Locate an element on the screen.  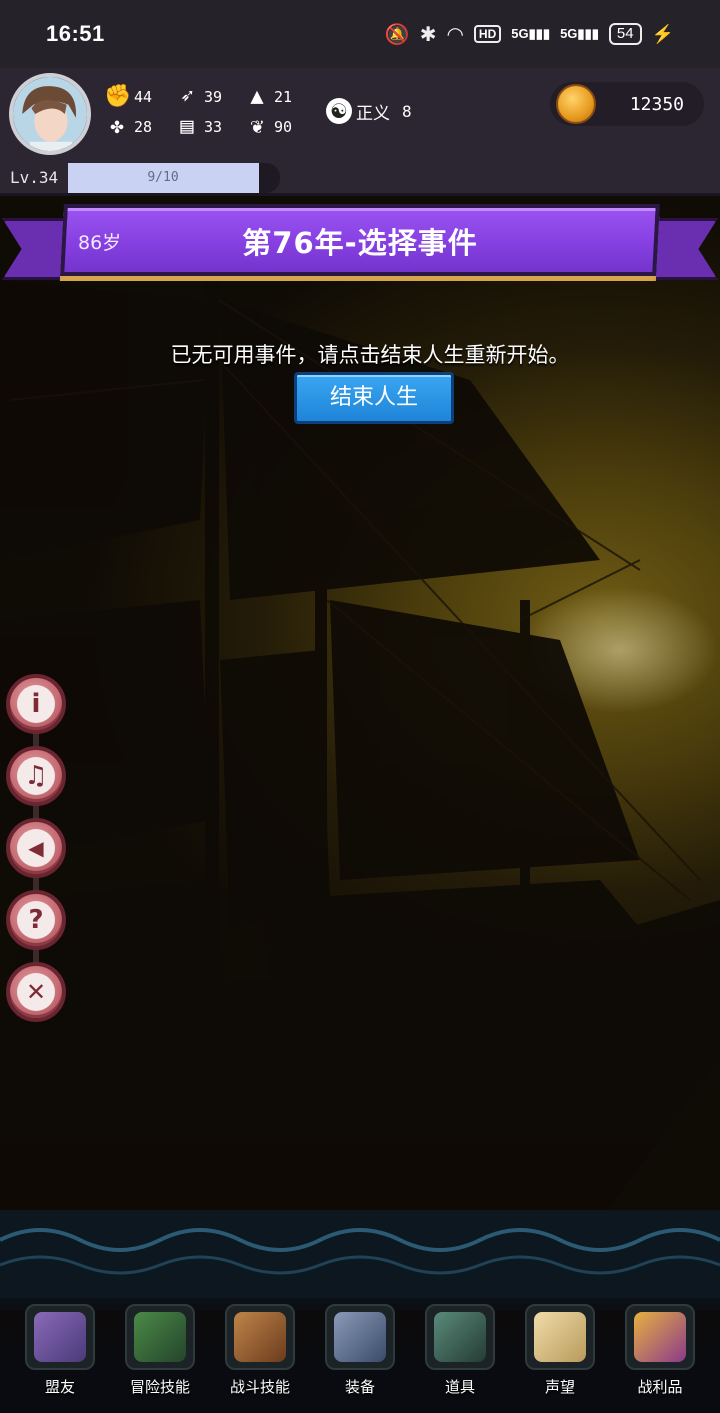
nav-loot-frame is located at coordinates (660, 1337).